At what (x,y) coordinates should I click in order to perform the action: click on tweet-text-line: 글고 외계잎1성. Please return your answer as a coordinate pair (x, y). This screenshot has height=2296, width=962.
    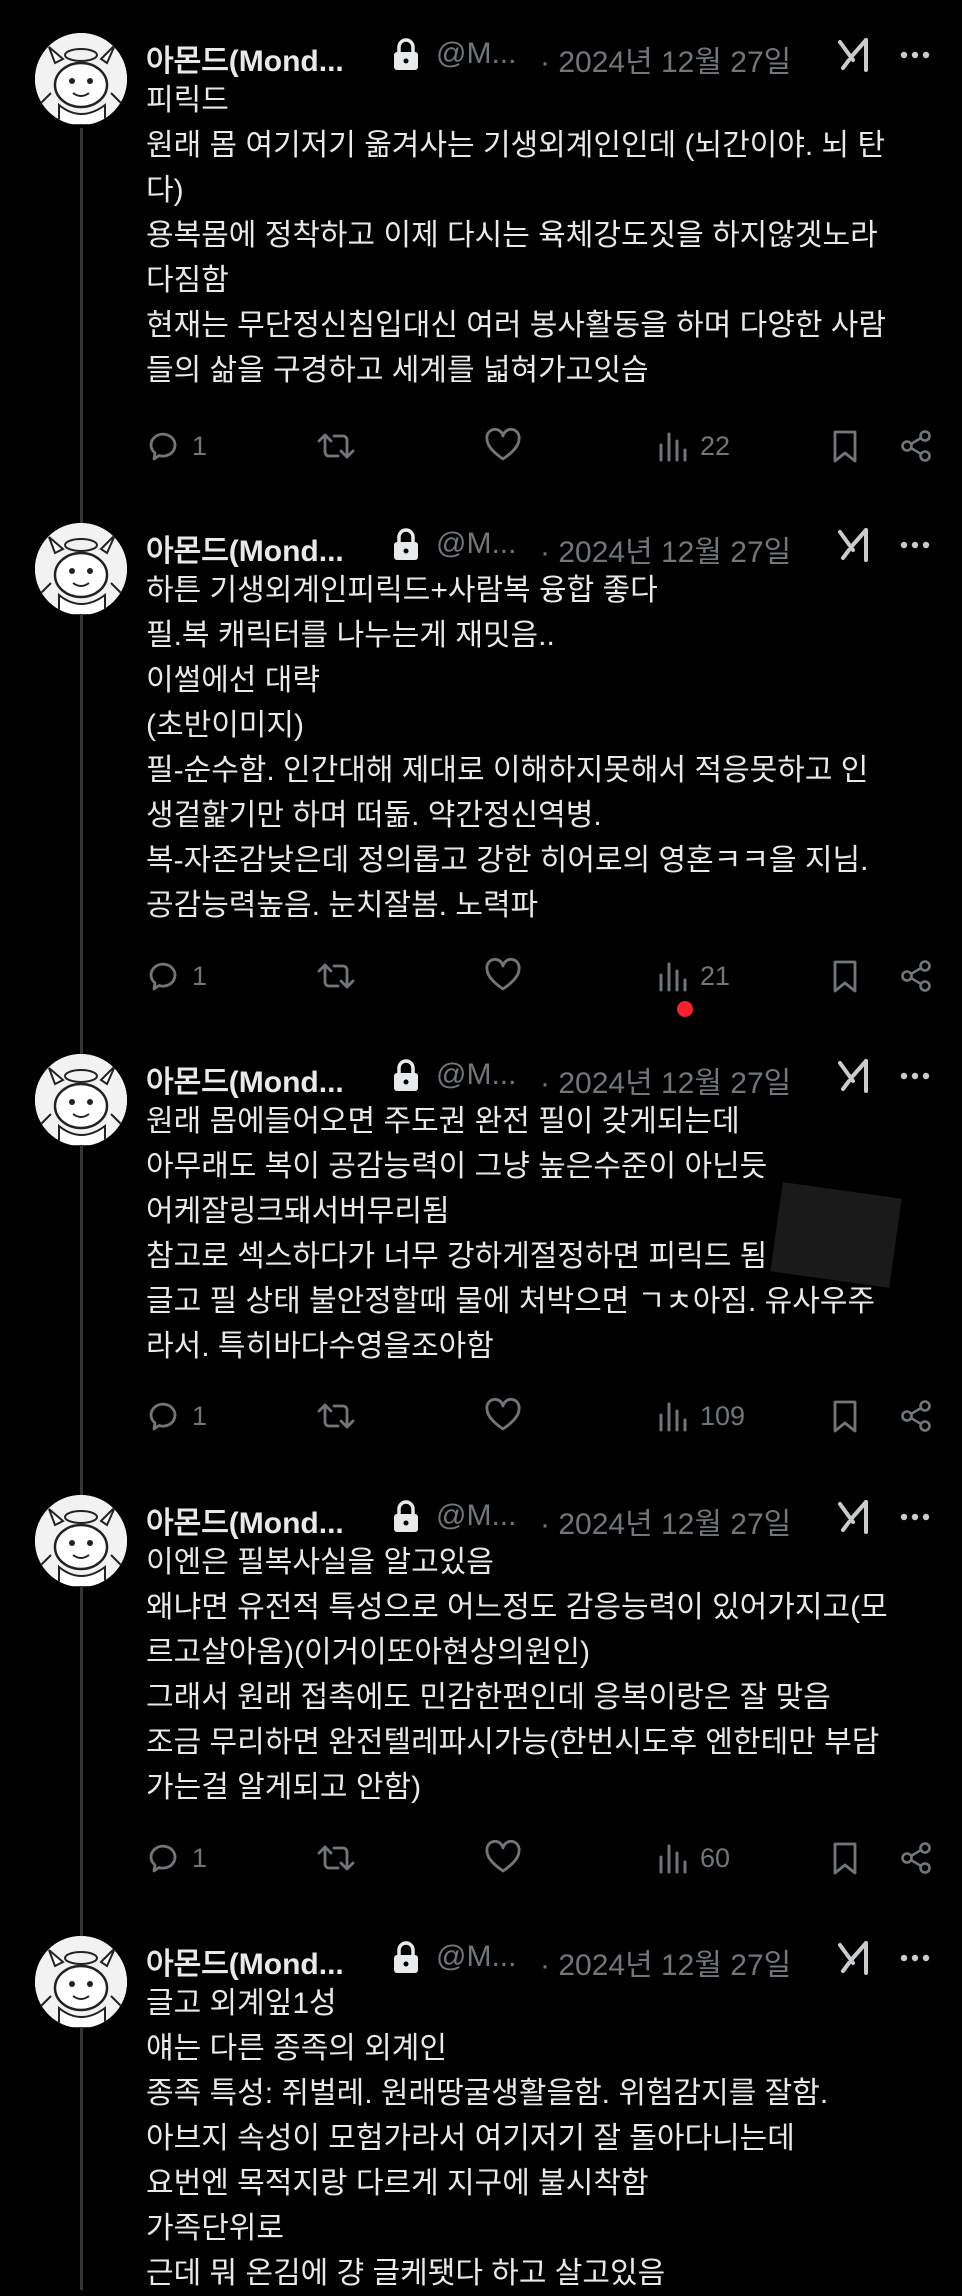
    Looking at the image, I should click on (241, 2003).